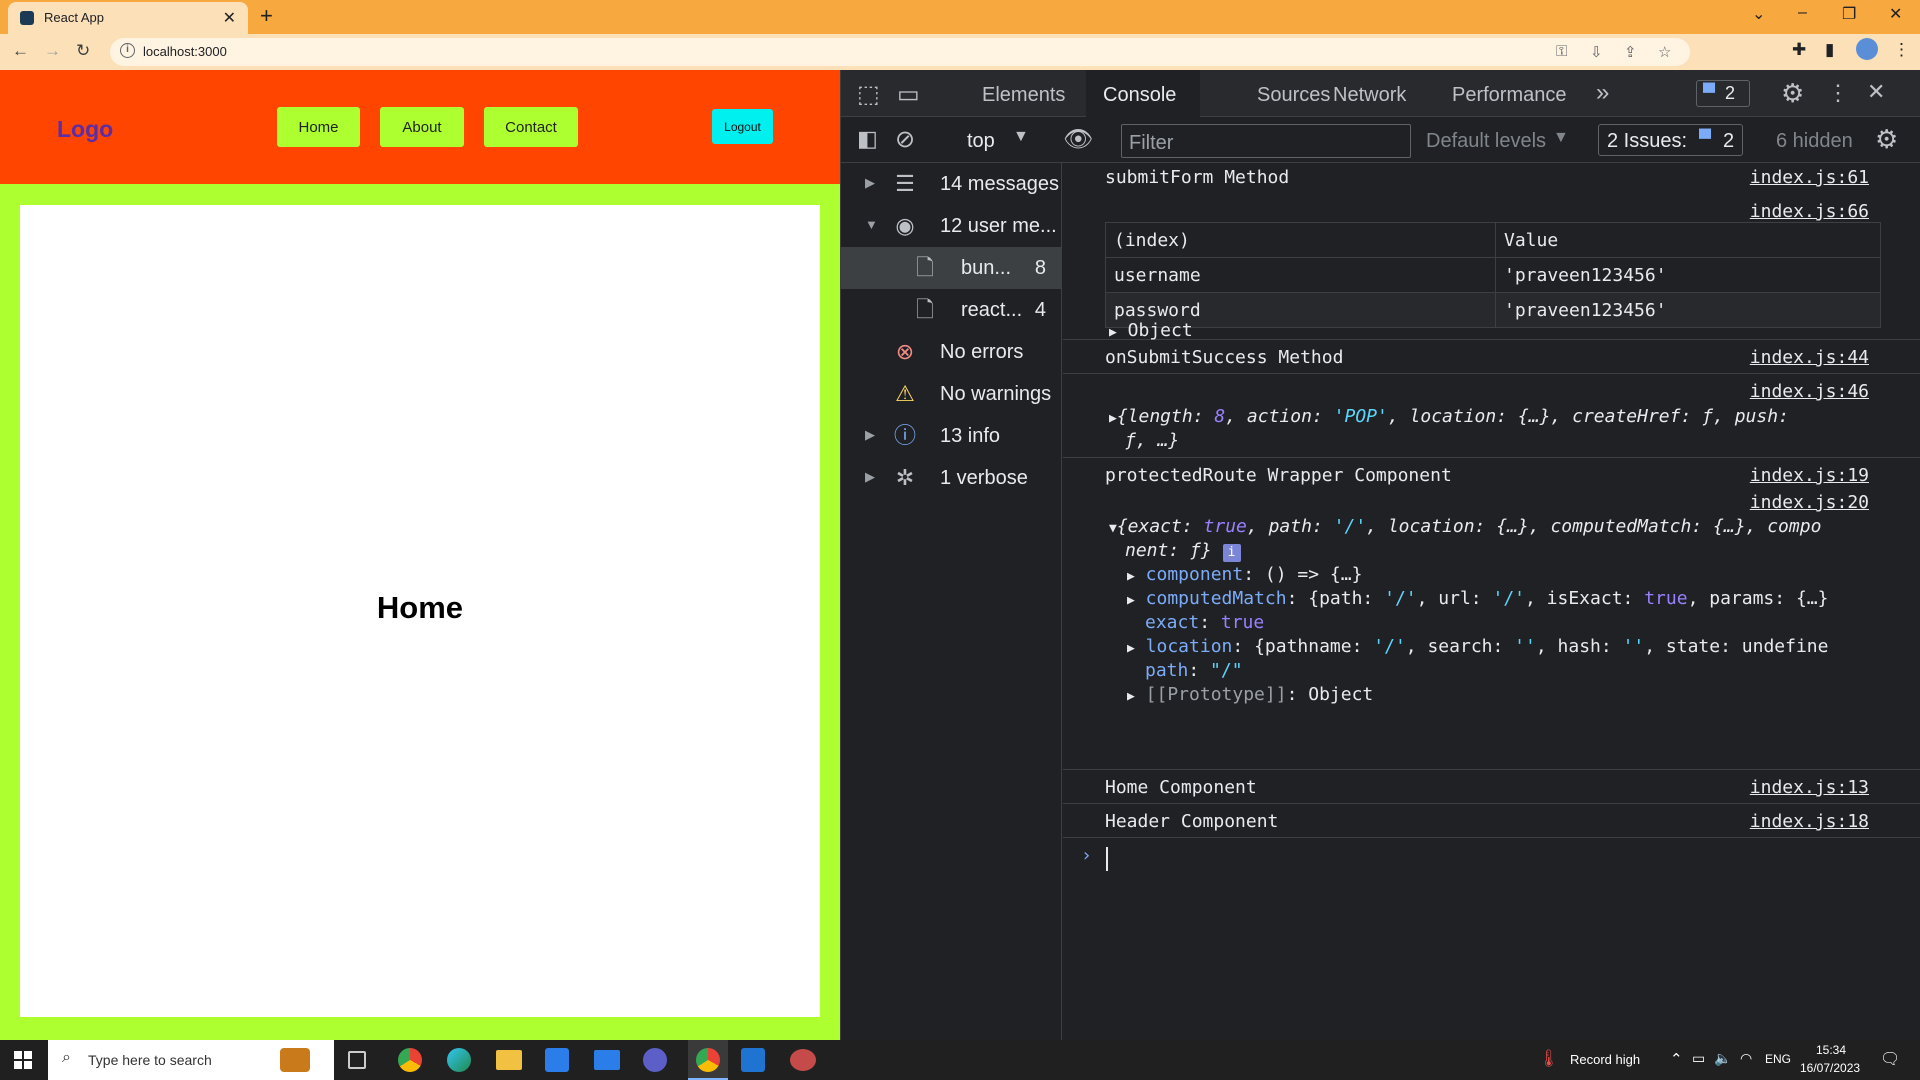  Describe the element at coordinates (1244, 574) in the screenshot. I see `object-property: ▶ component: () => {…}` at that location.